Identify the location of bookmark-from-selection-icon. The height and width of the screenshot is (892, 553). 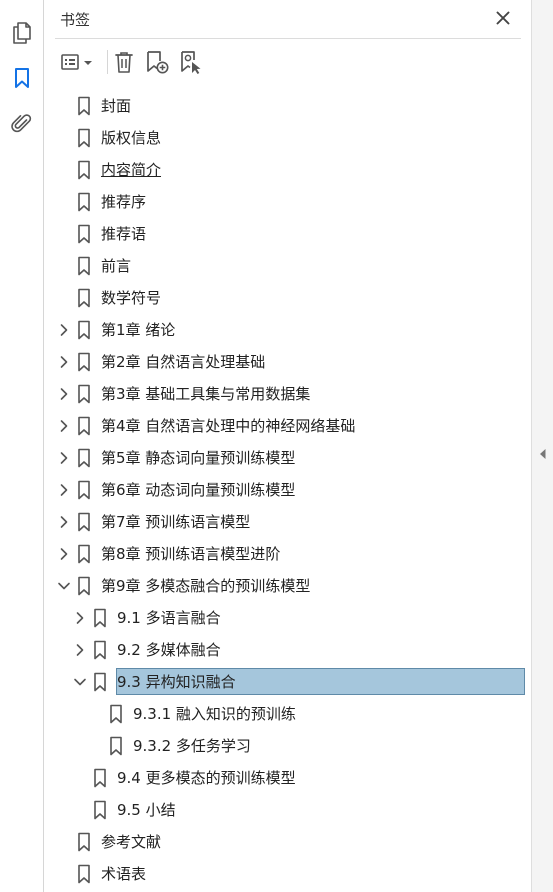
(191, 62).